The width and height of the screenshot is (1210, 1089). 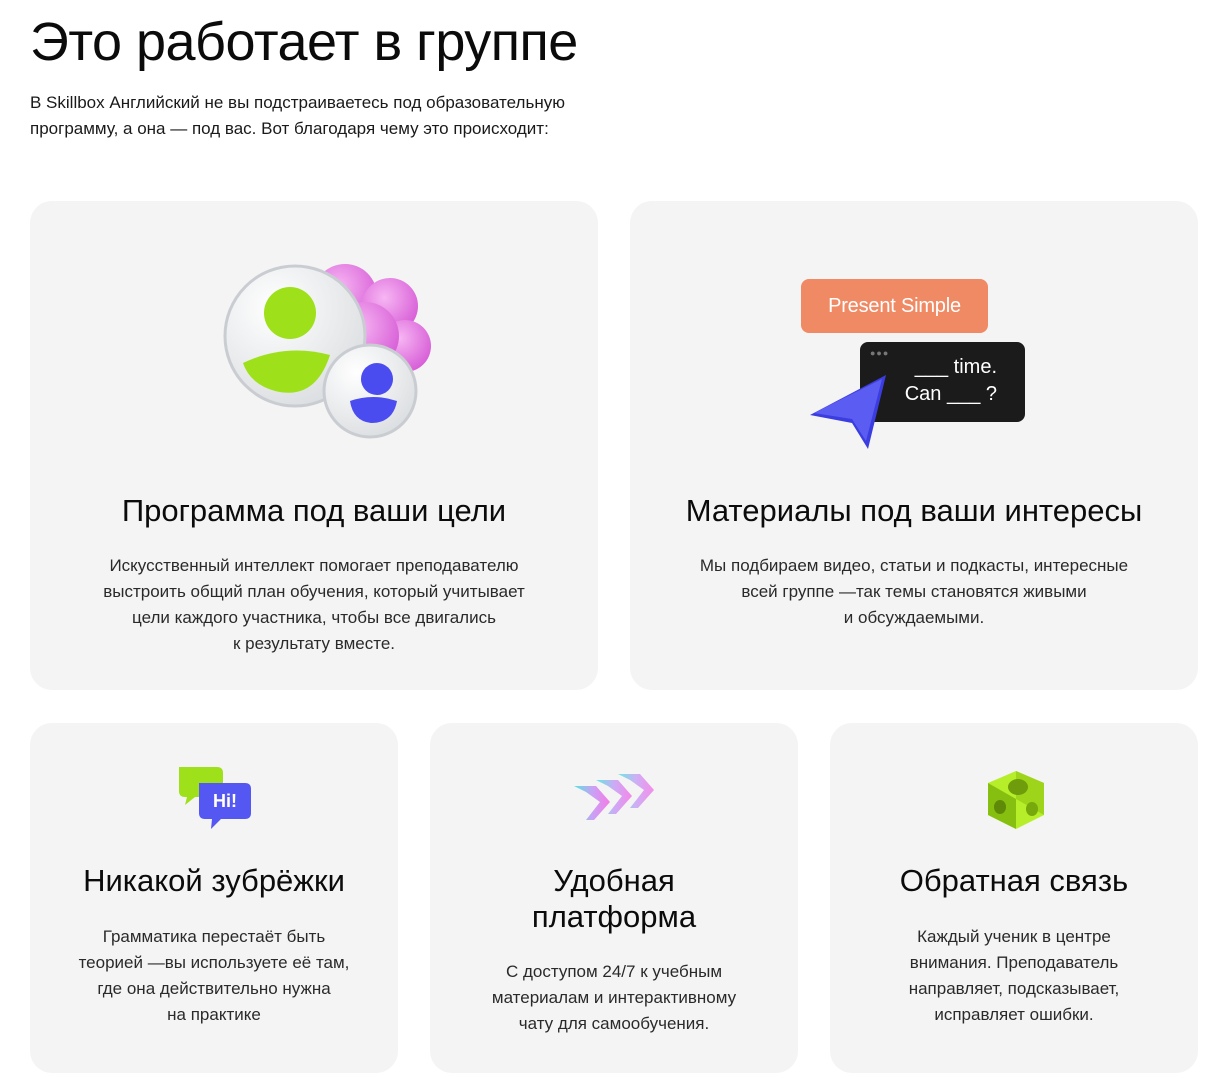 What do you see at coordinates (880, 353) in the screenshot?
I see `window-dots-icon: ●●●` at bounding box center [880, 353].